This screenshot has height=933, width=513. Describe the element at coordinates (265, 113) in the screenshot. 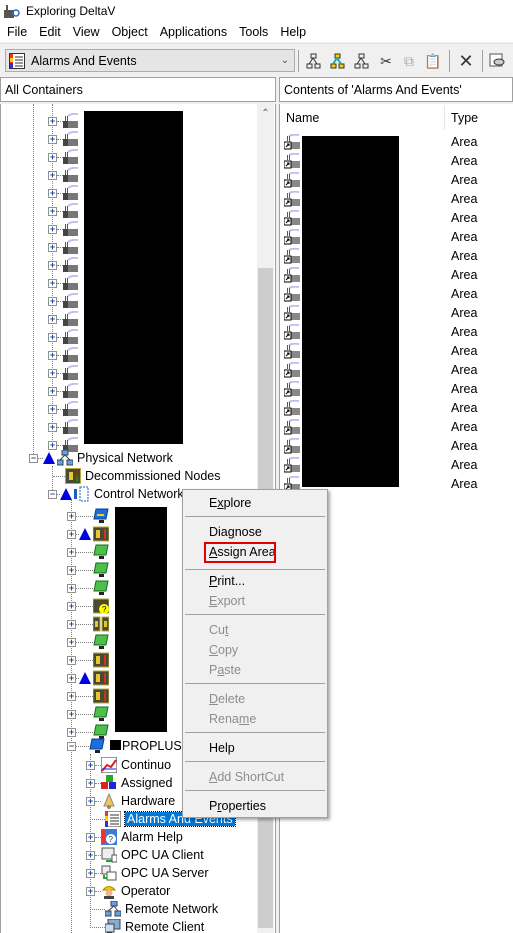

I see `scroll-up-arrow-icon: ⌃` at that location.